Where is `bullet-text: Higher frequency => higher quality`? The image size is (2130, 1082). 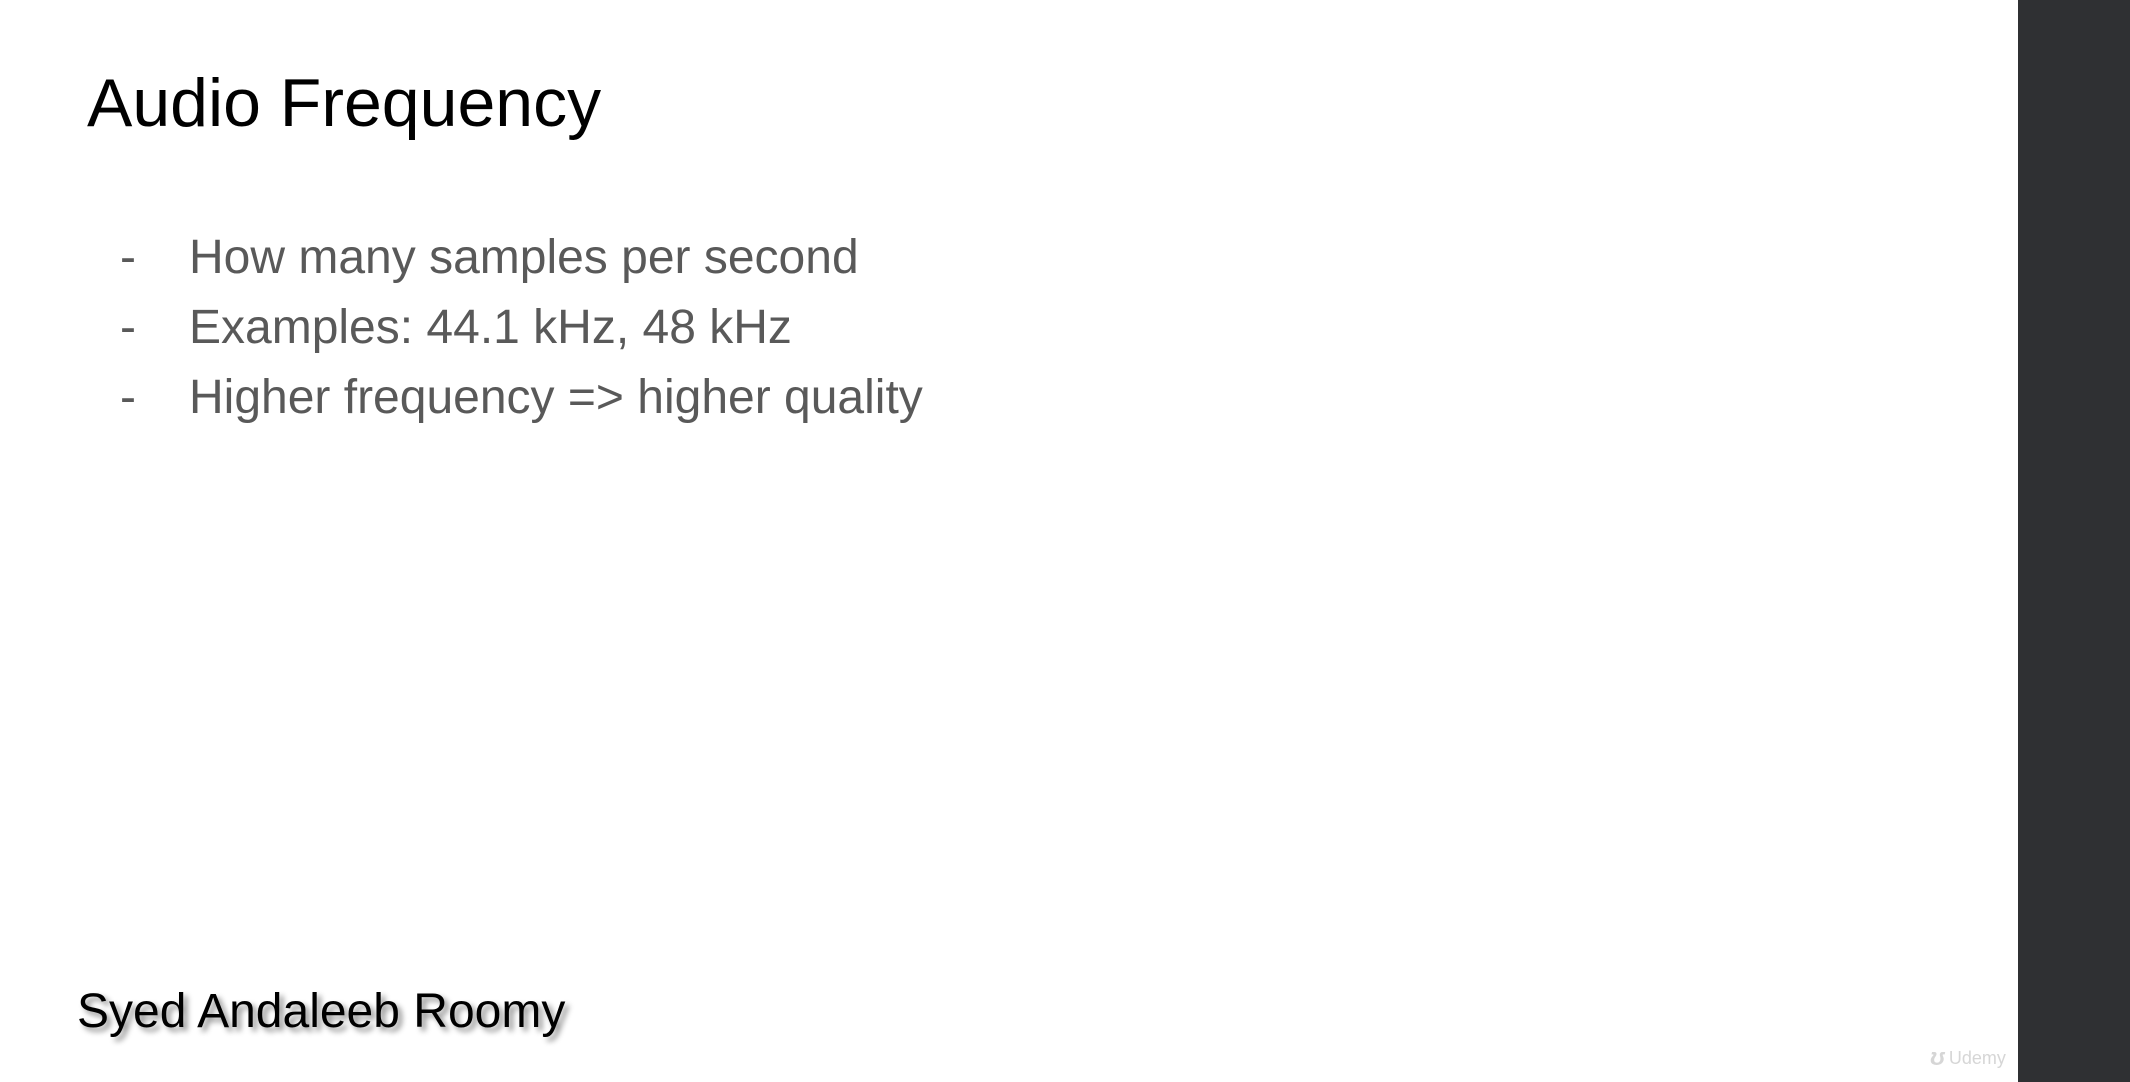
bullet-text: Higher frequency => higher quality is located at coordinates (556, 397).